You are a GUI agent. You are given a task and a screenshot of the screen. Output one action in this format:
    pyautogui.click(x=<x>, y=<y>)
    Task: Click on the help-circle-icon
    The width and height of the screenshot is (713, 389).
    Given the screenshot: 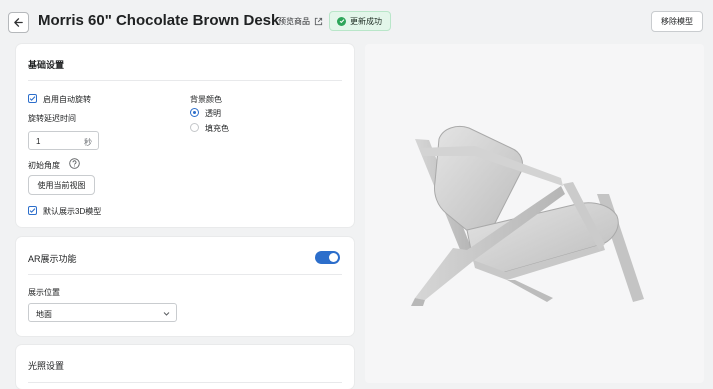 What is the action you would take?
    pyautogui.click(x=74, y=163)
    